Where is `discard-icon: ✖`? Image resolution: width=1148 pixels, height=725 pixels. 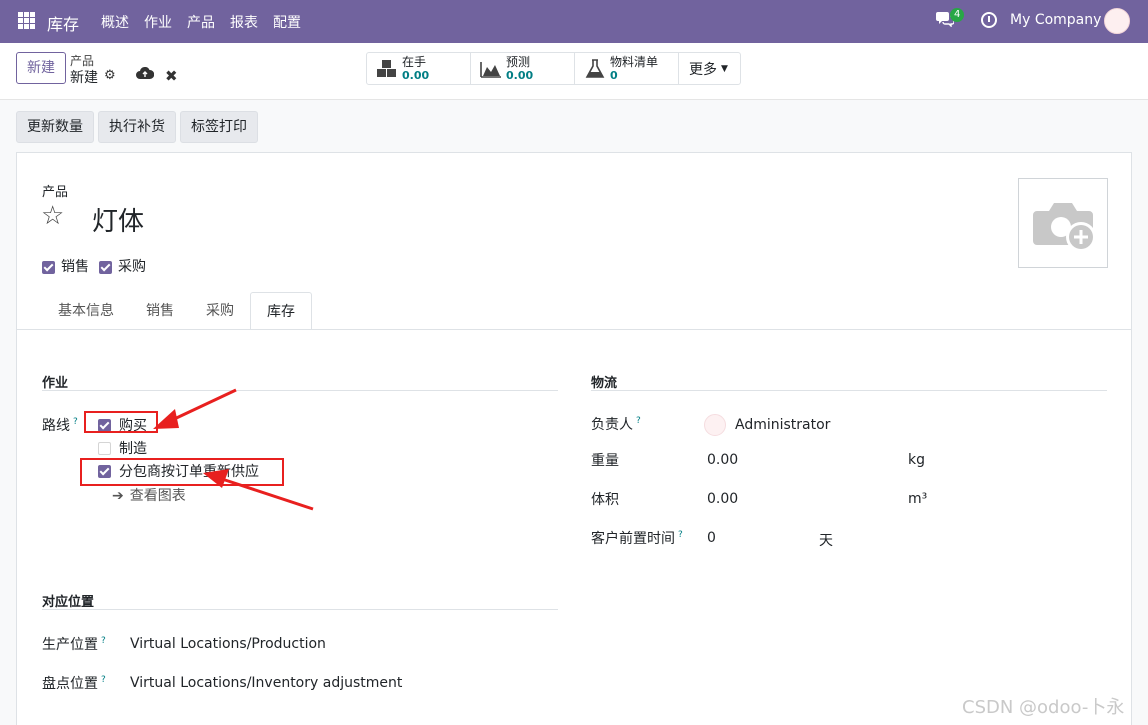
discard-icon: ✖ is located at coordinates (171, 76).